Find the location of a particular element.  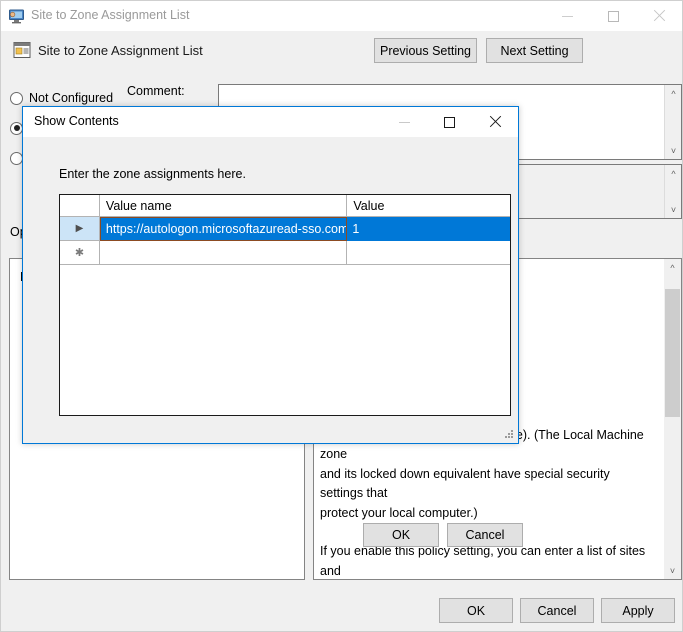

dialog-ok-button: OK is located at coordinates (401, 535).